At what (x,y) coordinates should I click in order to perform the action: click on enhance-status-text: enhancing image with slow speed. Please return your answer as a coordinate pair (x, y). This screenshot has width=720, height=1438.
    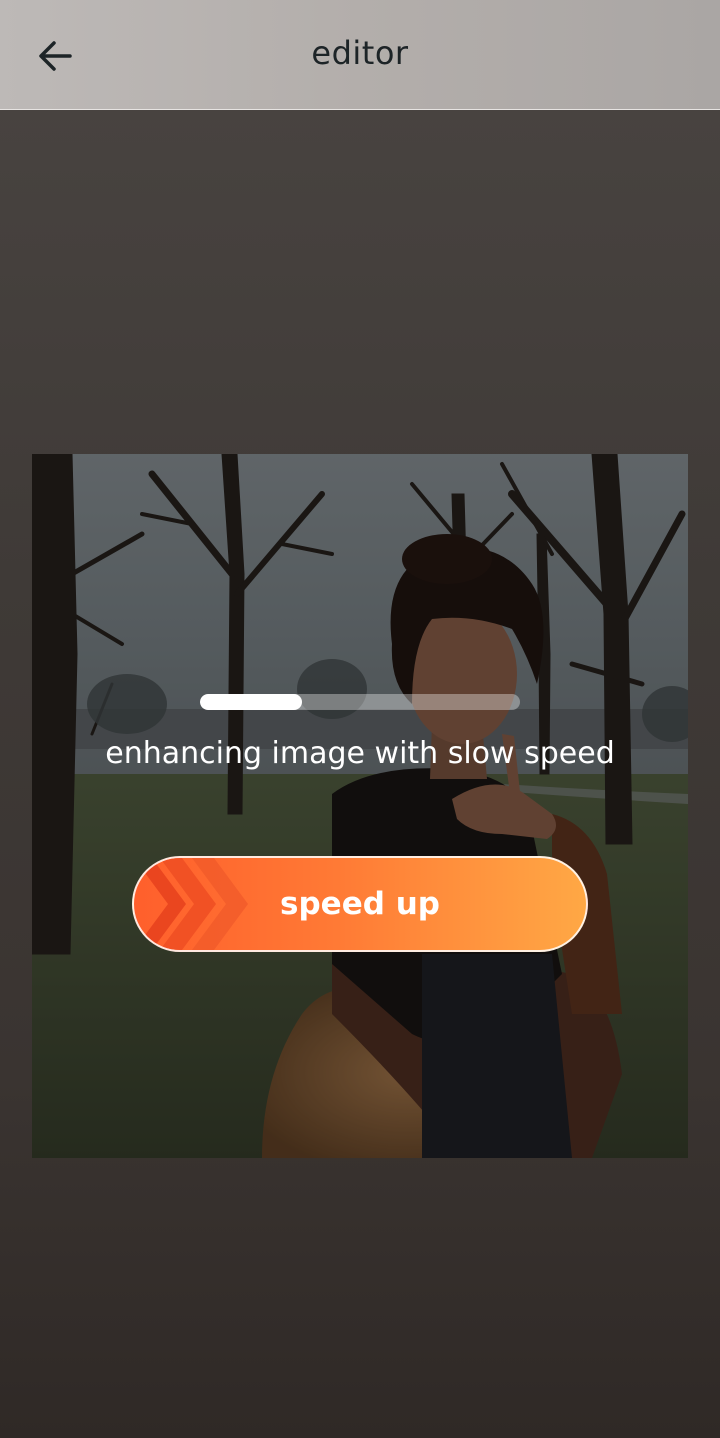
    Looking at the image, I should click on (360, 753).